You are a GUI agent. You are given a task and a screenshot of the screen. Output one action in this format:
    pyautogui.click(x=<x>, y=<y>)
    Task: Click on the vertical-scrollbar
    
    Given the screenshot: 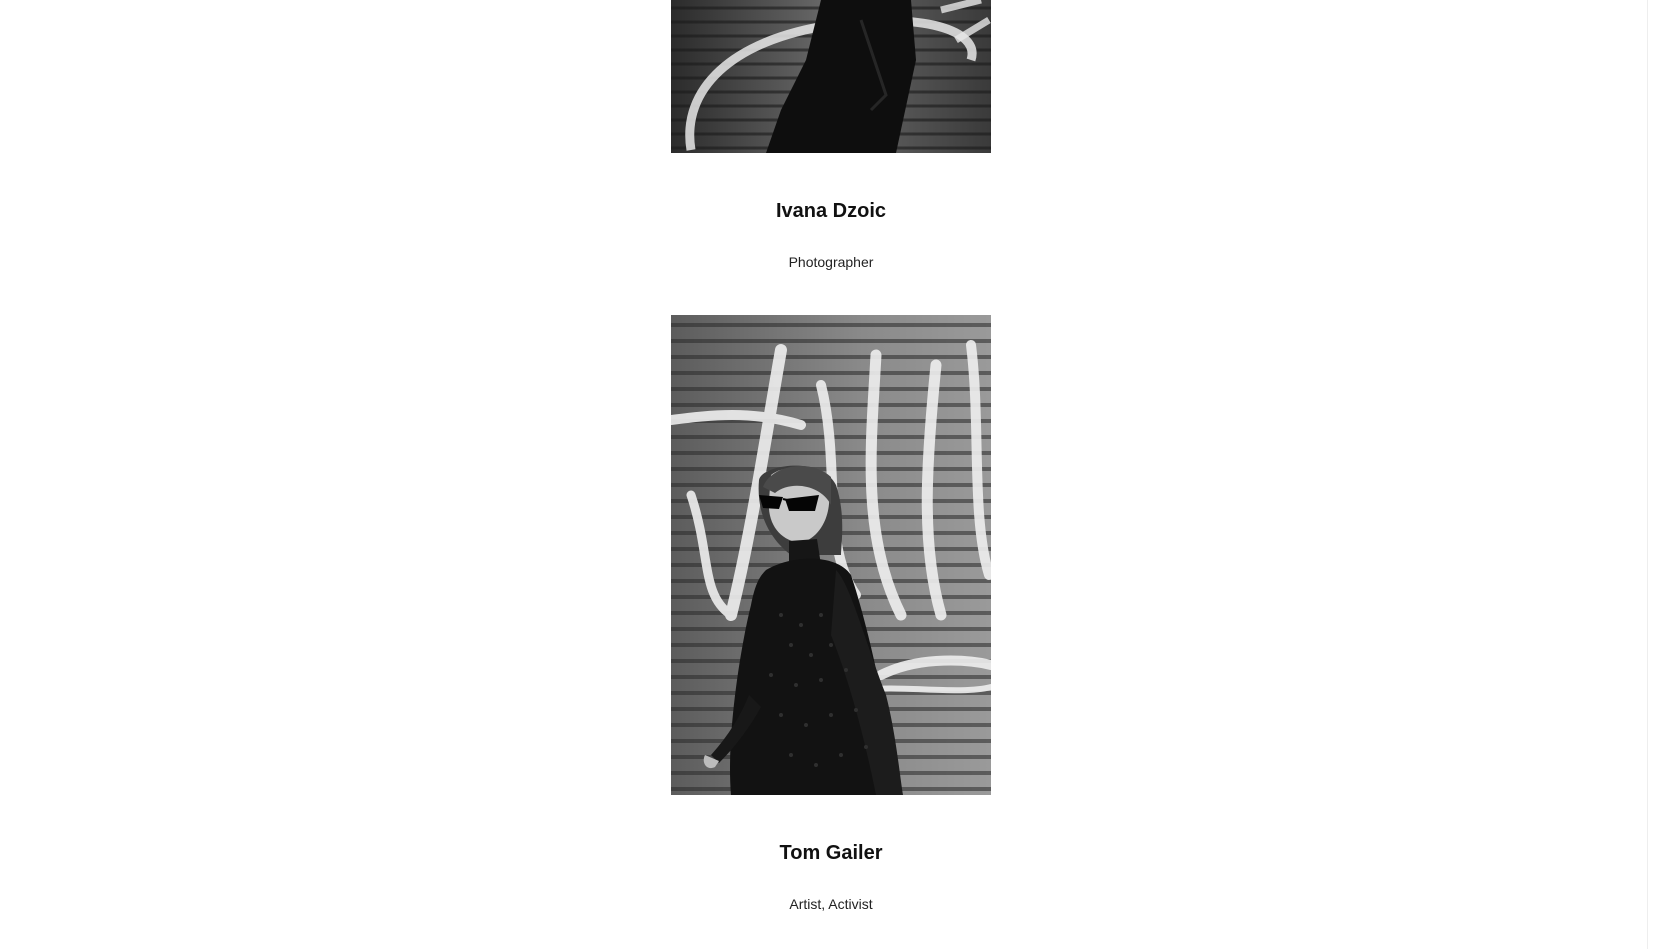 What is the action you would take?
    pyautogui.click(x=1655, y=474)
    